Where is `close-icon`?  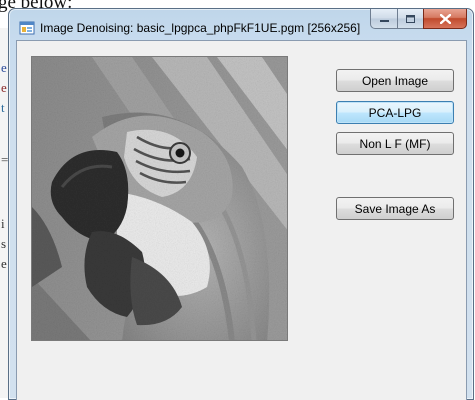 close-icon is located at coordinates (445, 18).